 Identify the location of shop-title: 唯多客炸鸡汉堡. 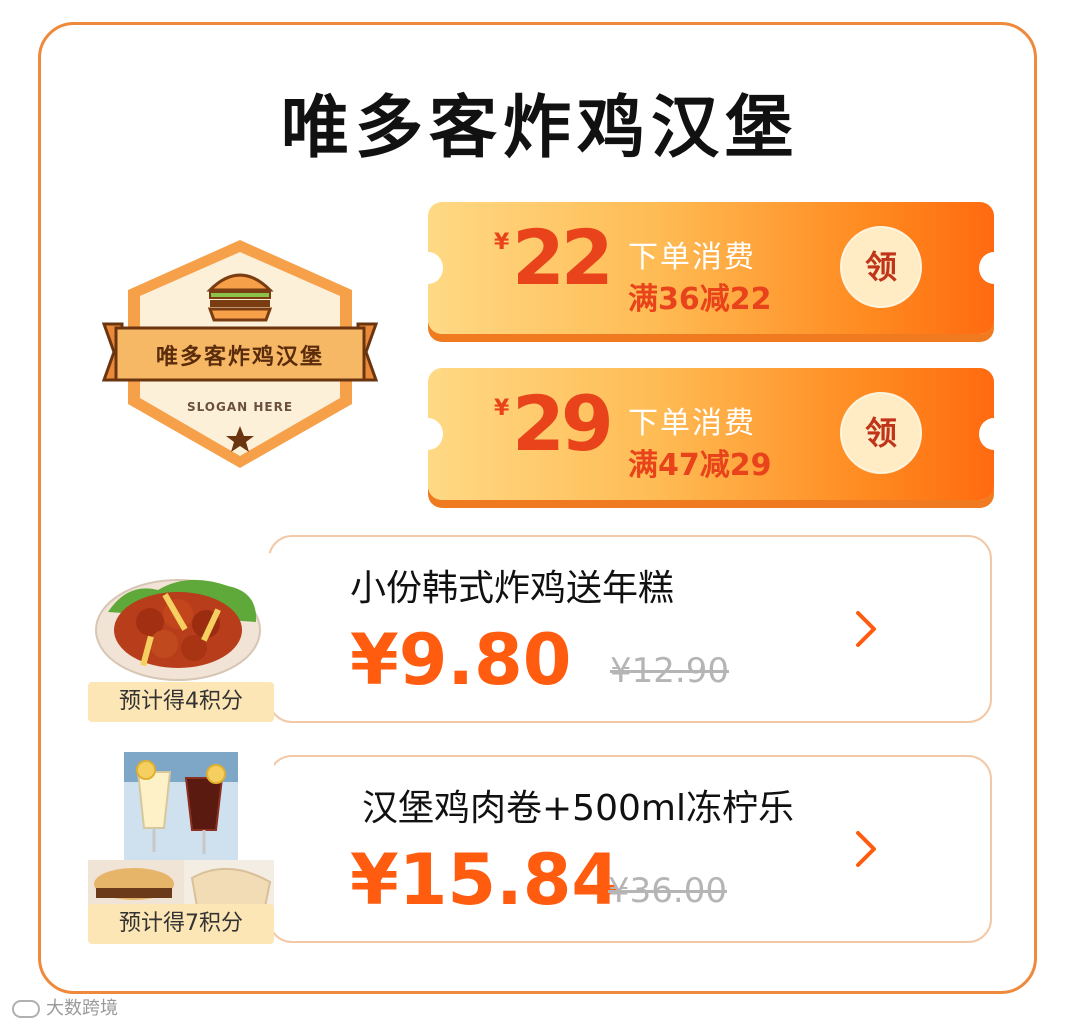
(539, 128).